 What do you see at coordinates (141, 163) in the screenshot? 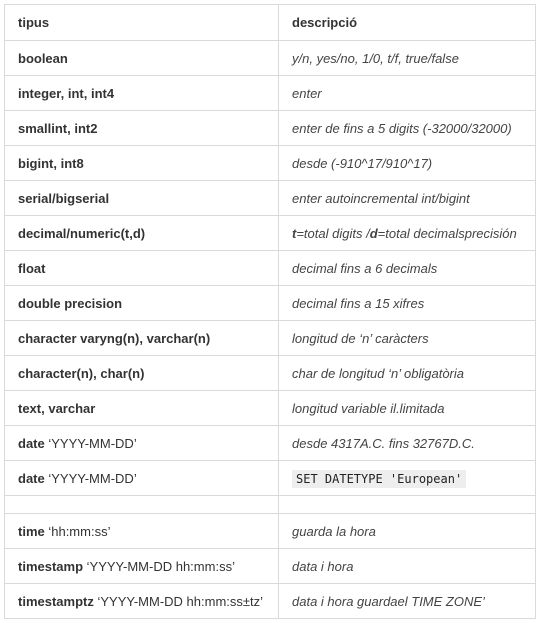
I see `type-cell: bigint, int8` at bounding box center [141, 163].